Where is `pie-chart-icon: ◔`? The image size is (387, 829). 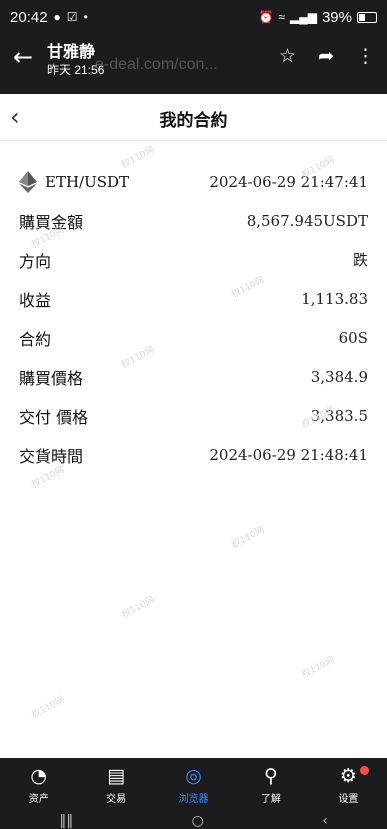
pie-chart-icon: ◔ is located at coordinates (38, 776).